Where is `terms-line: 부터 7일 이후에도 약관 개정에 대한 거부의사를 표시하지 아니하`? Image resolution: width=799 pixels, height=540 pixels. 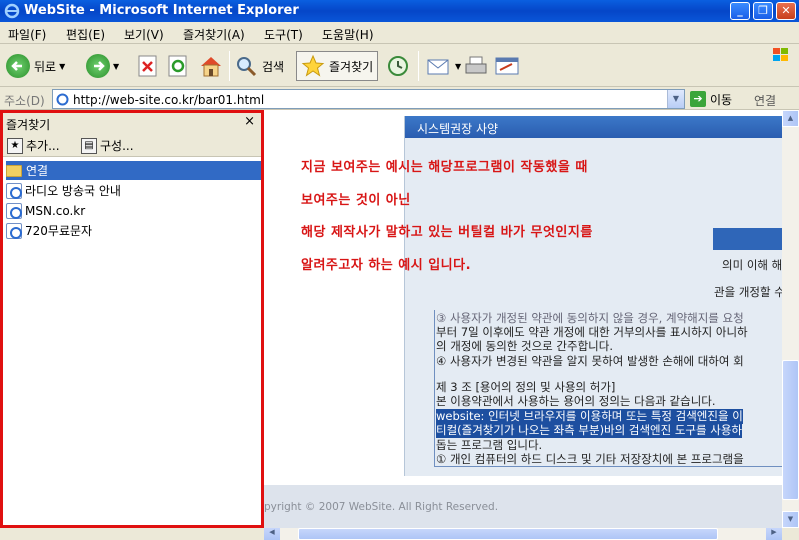 terms-line: 부터 7일 이후에도 약관 개정에 대한 거부의사를 표시하지 아니하 is located at coordinates (592, 332).